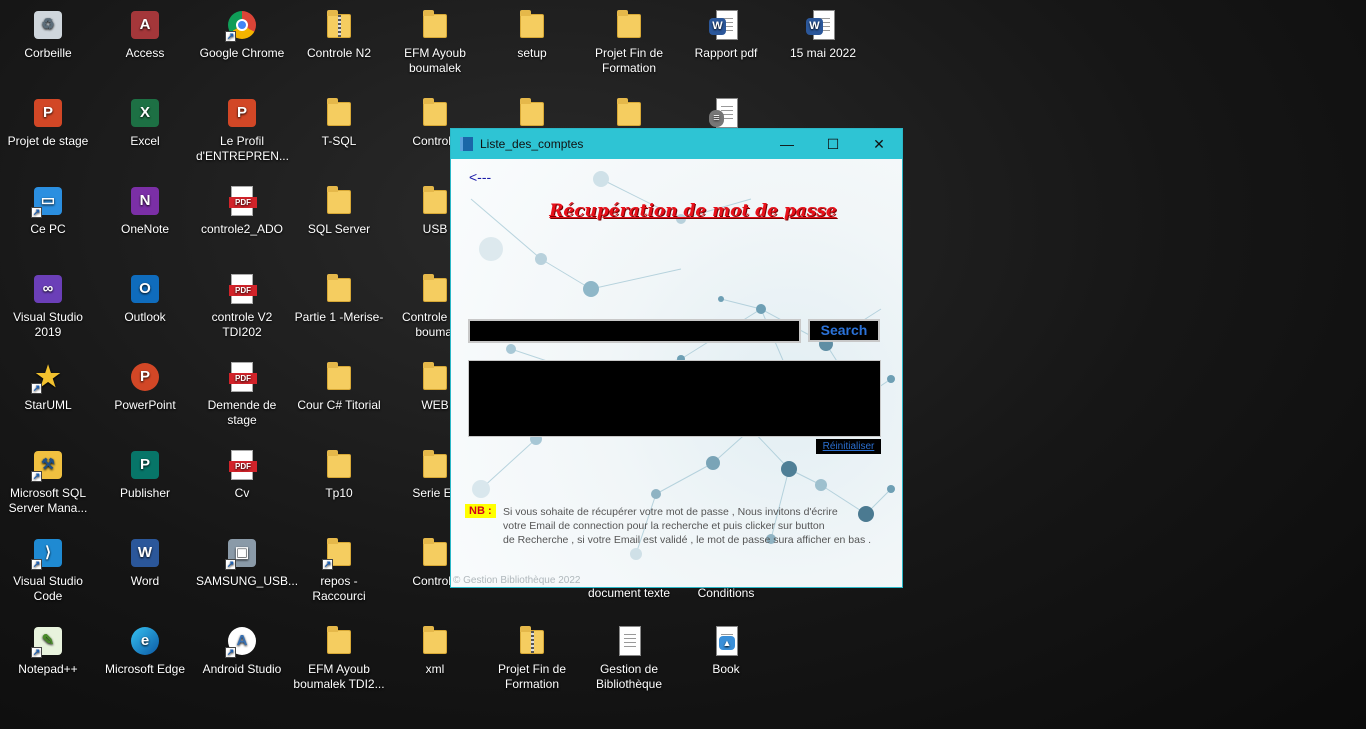 This screenshot has height=729, width=1366. Describe the element at coordinates (242, 474) in the screenshot. I see `desktop-icon-cv: PDF Cv` at that location.